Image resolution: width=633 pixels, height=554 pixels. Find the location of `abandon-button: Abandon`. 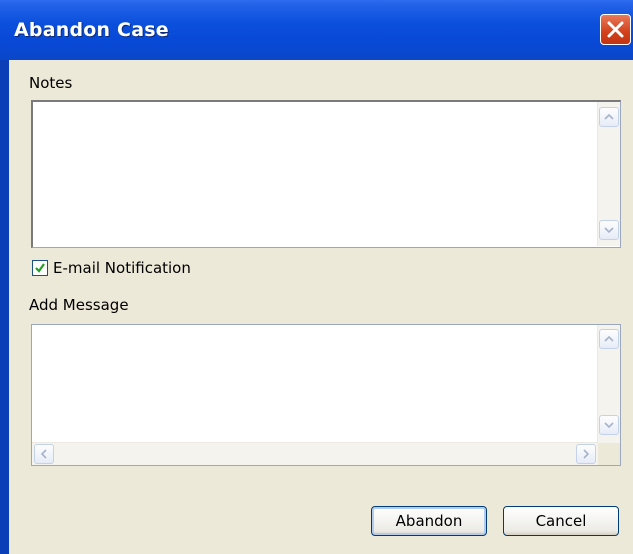

abandon-button: Abandon is located at coordinates (429, 521).